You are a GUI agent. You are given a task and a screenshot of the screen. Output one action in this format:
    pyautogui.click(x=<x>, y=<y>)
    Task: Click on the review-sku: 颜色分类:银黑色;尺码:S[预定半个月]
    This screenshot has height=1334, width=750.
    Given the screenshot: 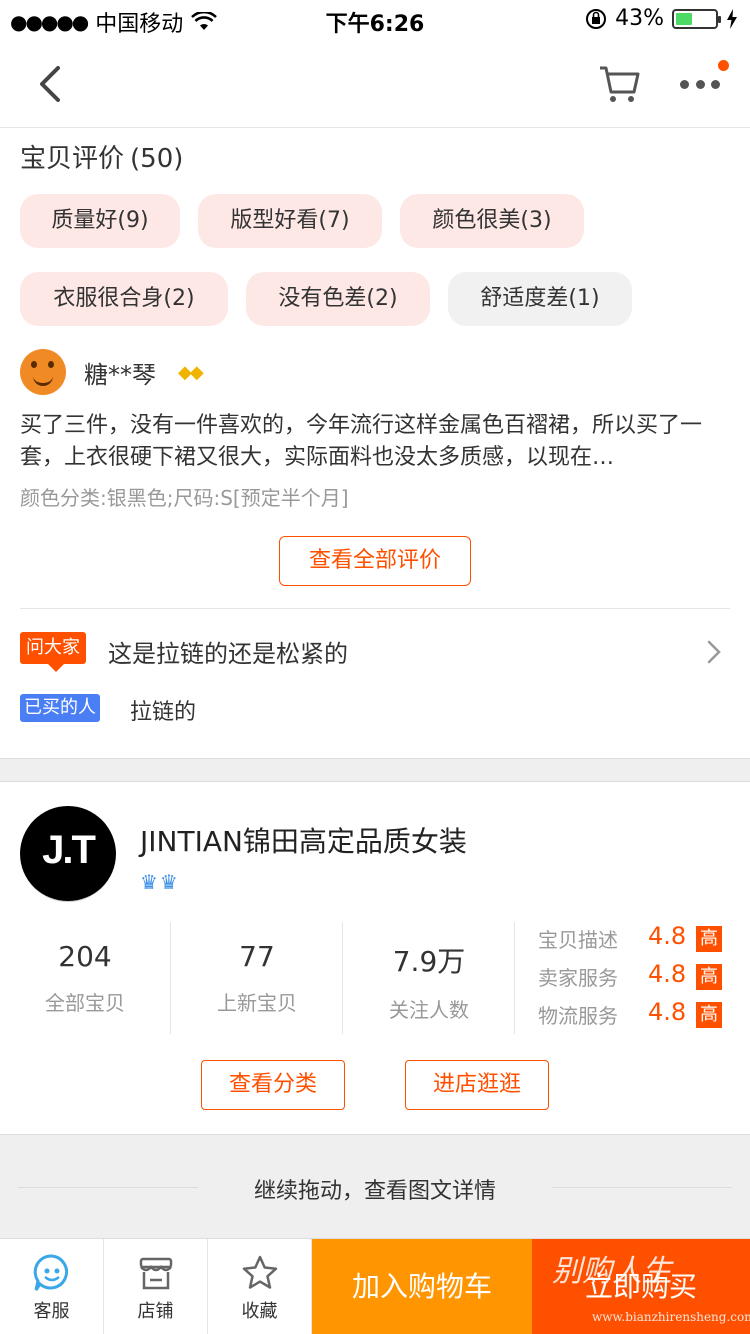 What is the action you would take?
    pyautogui.click(x=184, y=498)
    